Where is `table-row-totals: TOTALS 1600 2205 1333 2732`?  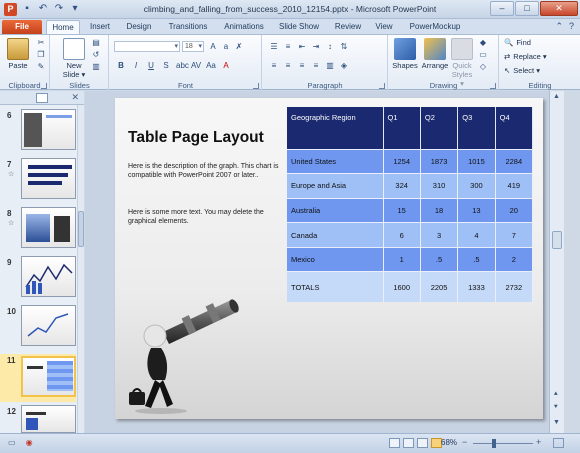 table-row-totals: TOTALS 1600 2205 1333 2732 is located at coordinates (410, 286).